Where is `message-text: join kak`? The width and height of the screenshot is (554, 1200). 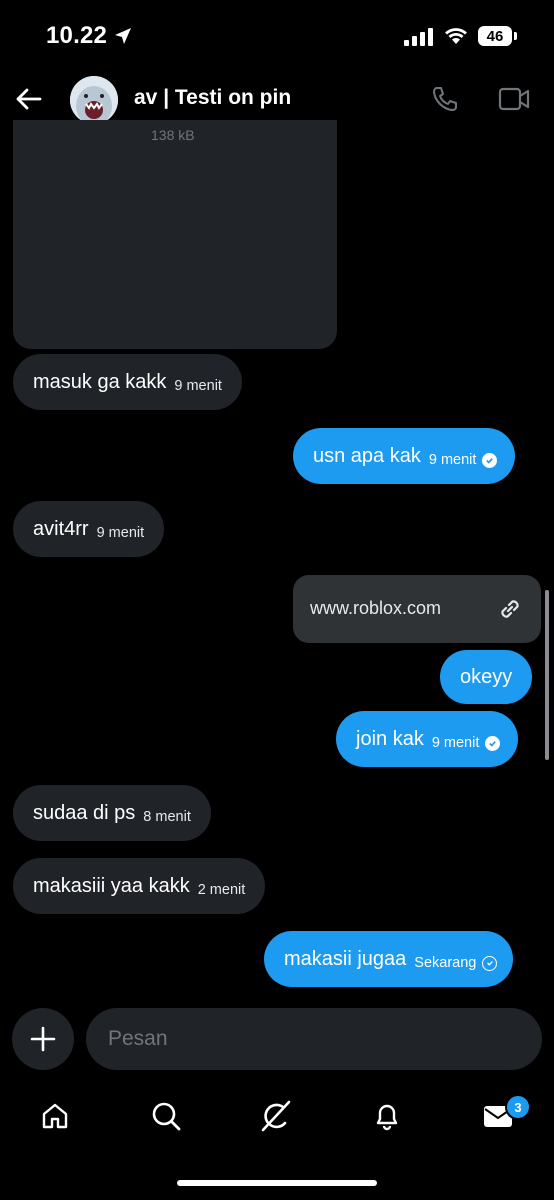
message-text: join kak is located at coordinates (390, 738).